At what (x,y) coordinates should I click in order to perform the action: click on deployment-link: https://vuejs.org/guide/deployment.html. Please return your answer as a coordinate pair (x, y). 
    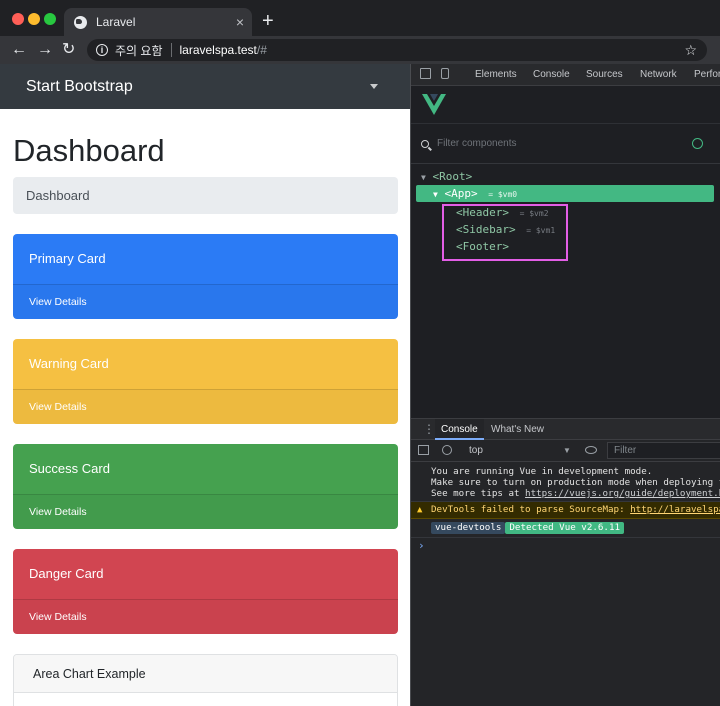
    Looking at the image, I should click on (622, 493).